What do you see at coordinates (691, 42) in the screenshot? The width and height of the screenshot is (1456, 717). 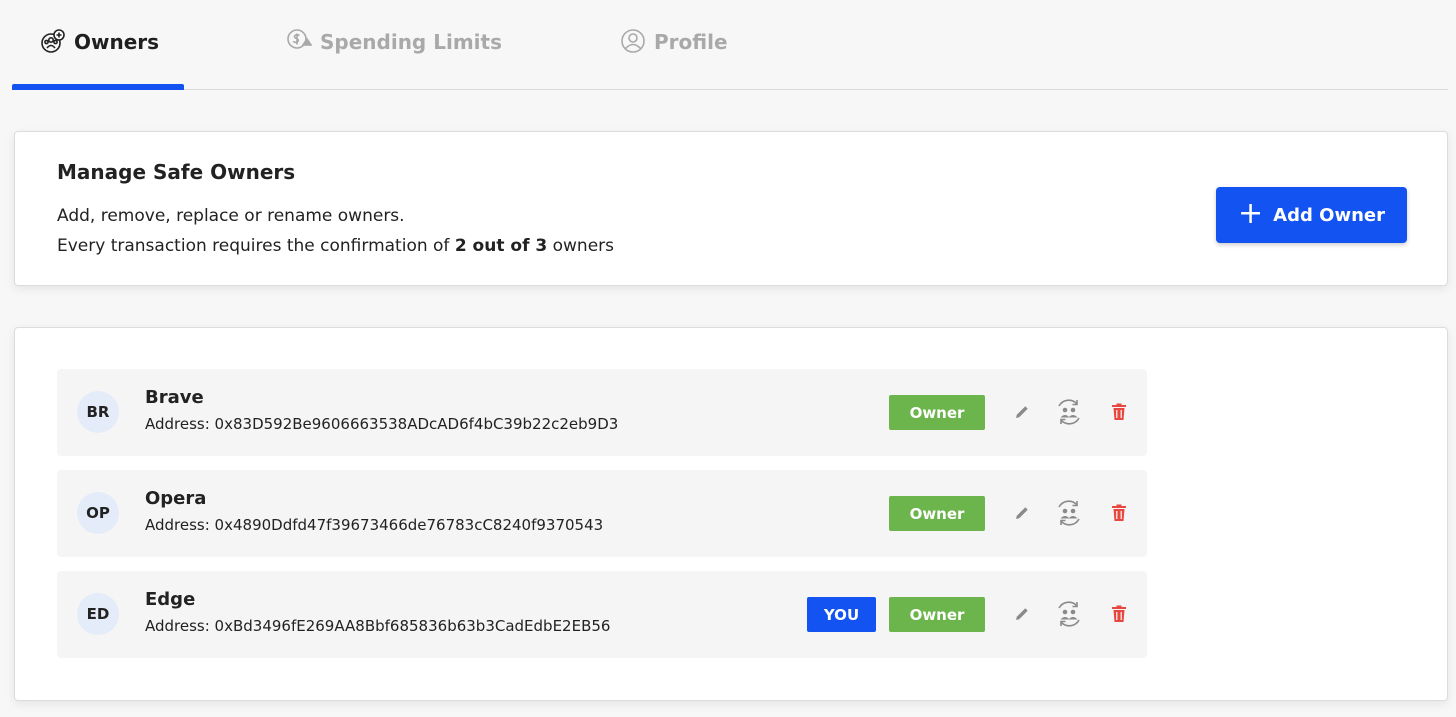 I see `tab-profile-label: Profile` at bounding box center [691, 42].